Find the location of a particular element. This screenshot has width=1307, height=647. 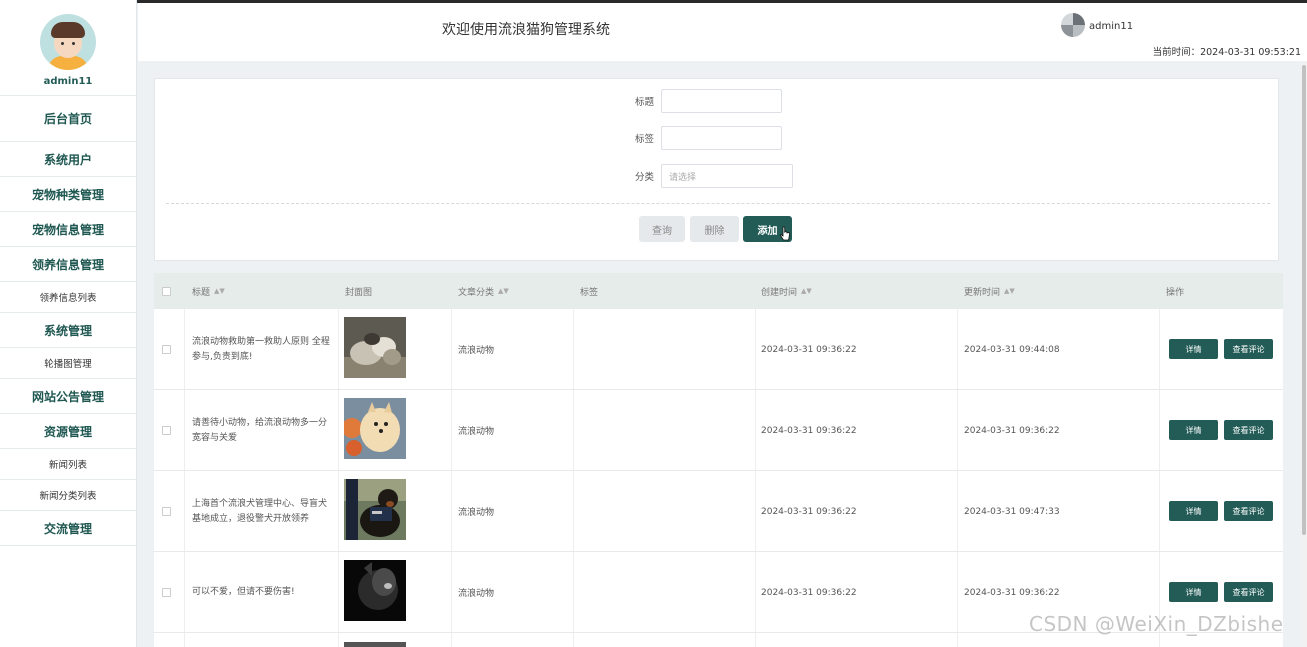

table-header: 标题 ▲▼ 封面图 文章分类 ▲▼ 标签 创建时间 ▲▼ 更新时间 ▲▼ 操作 is located at coordinates (718, 291).